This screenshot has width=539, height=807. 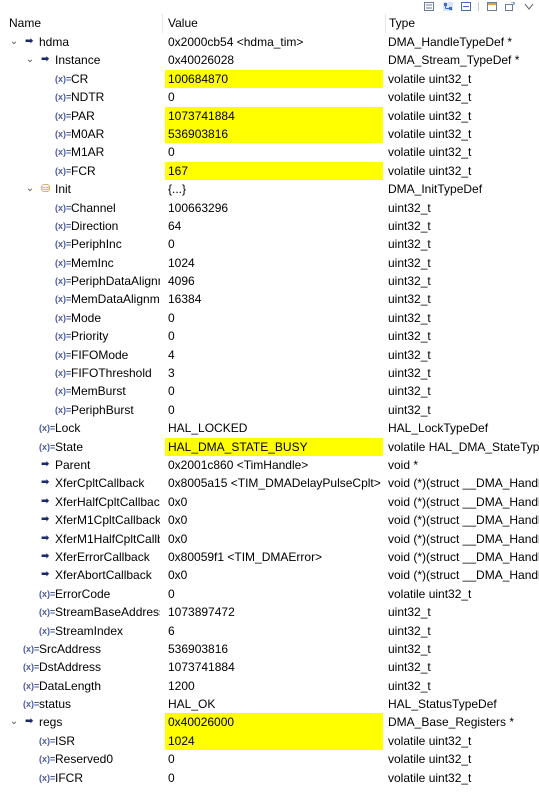 What do you see at coordinates (274, 631) in the screenshot?
I see `value-cell: 6` at bounding box center [274, 631].